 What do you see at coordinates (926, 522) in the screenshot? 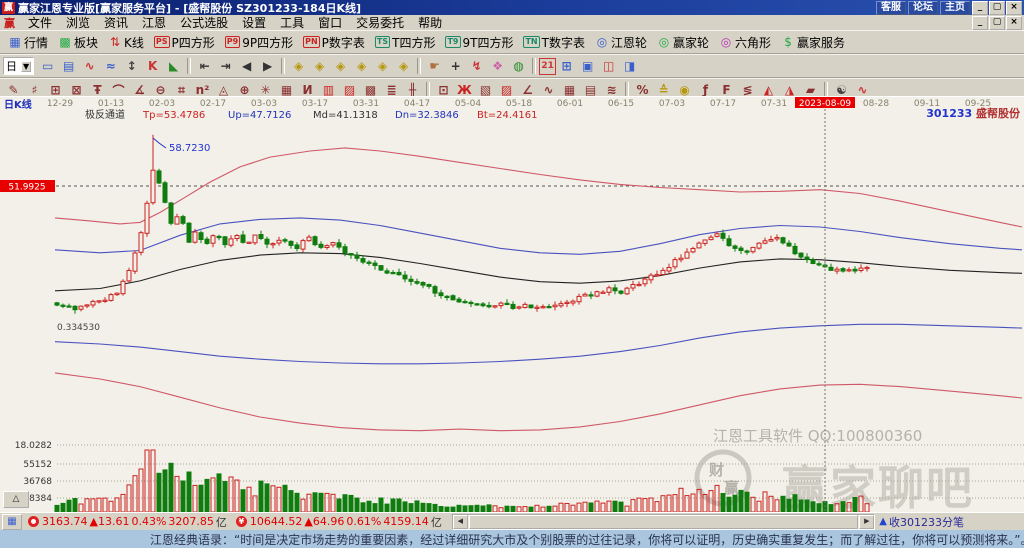
I see `tick-data-label: 收301233分笔` at bounding box center [926, 522].